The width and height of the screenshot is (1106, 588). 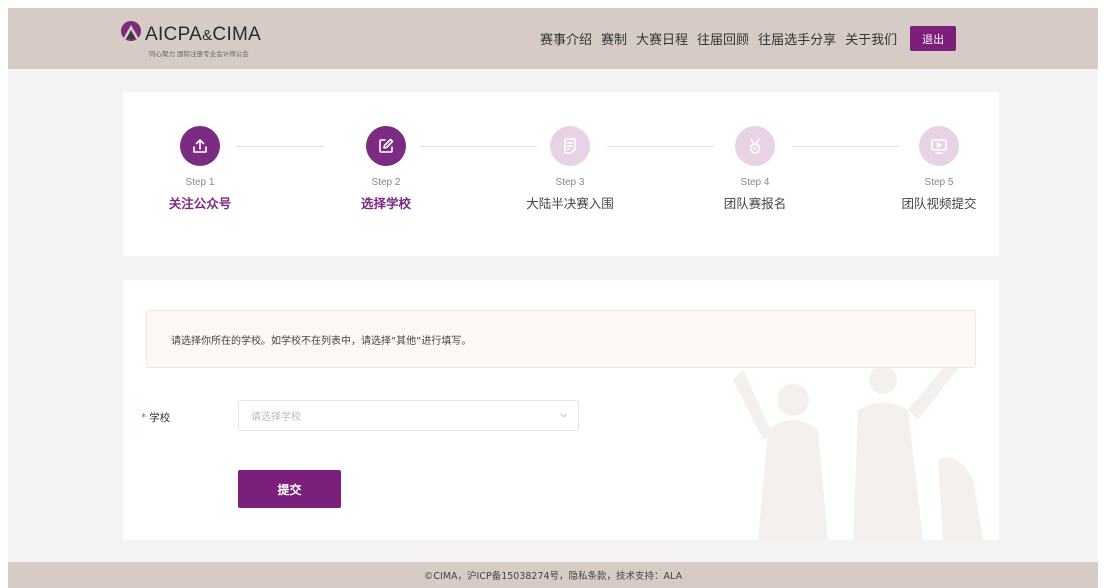 I want to click on brand-name: AICPA&CIMA, so click(x=203, y=34).